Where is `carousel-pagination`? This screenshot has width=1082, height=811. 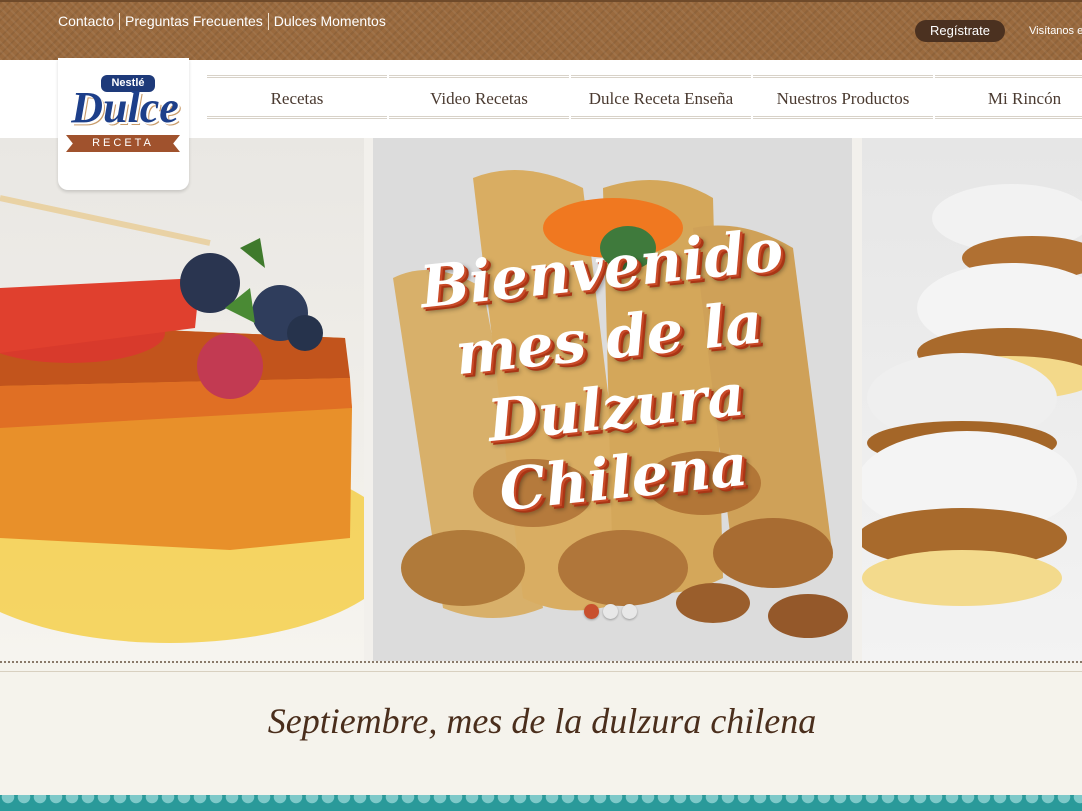 carousel-pagination is located at coordinates (610, 611).